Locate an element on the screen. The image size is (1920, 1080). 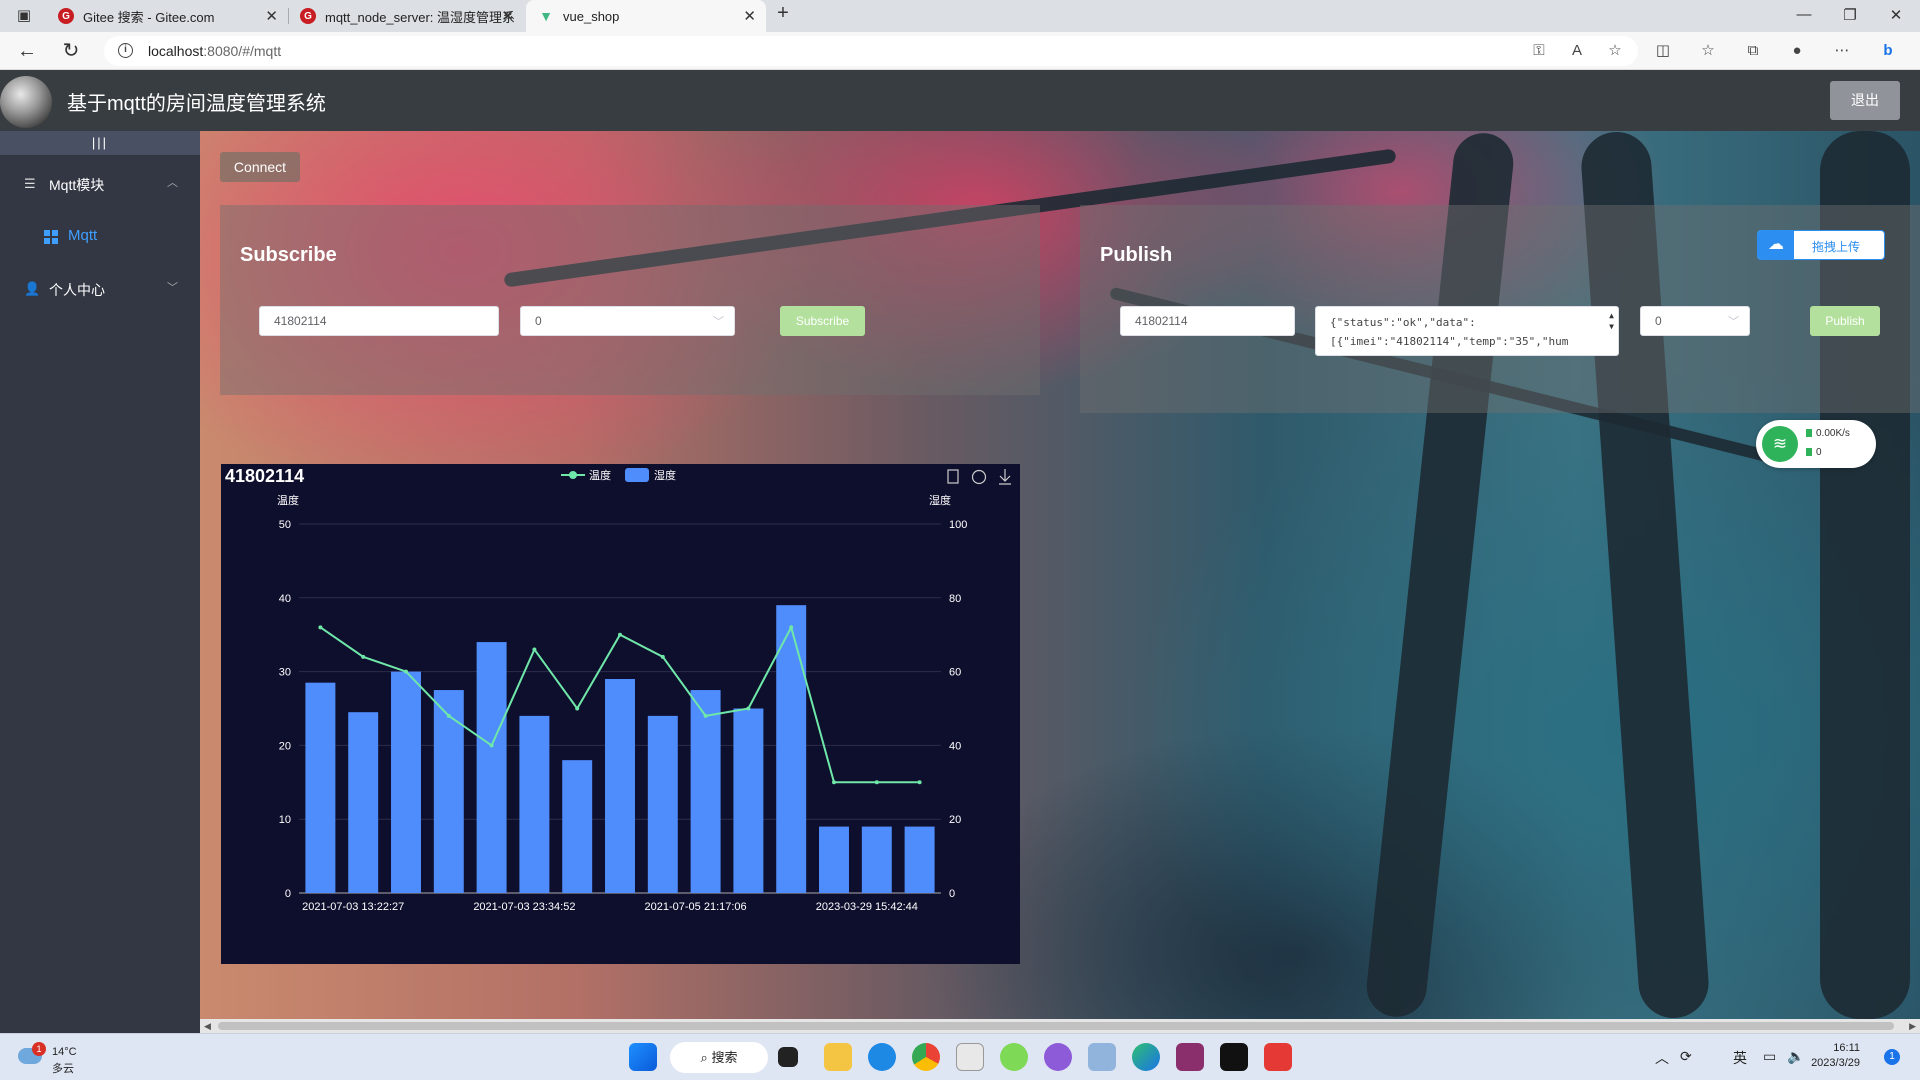
back-icon: ← is located at coordinates (27, 51).